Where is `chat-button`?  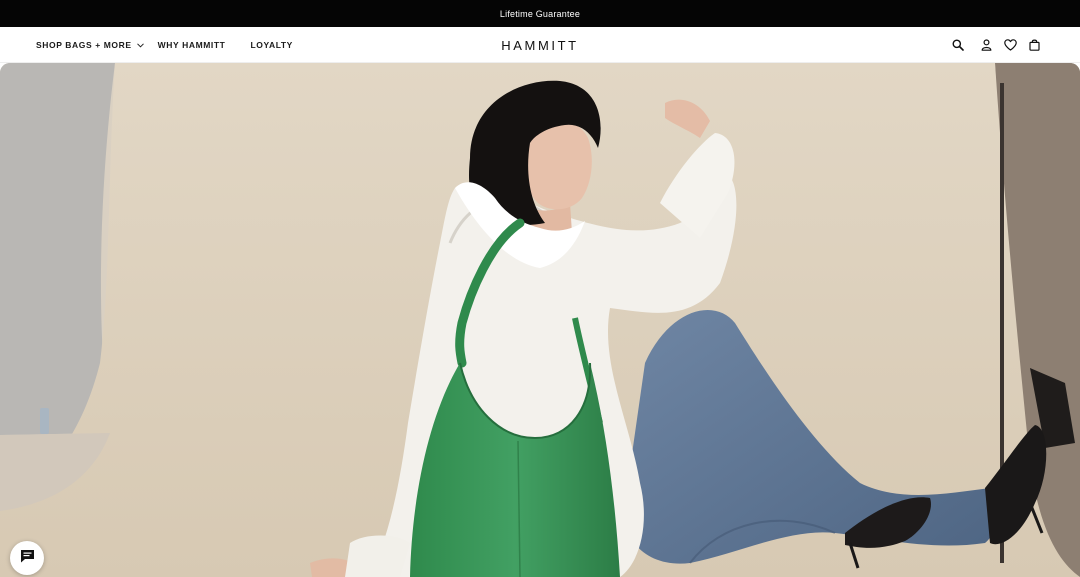
chat-button is located at coordinates (27, 558).